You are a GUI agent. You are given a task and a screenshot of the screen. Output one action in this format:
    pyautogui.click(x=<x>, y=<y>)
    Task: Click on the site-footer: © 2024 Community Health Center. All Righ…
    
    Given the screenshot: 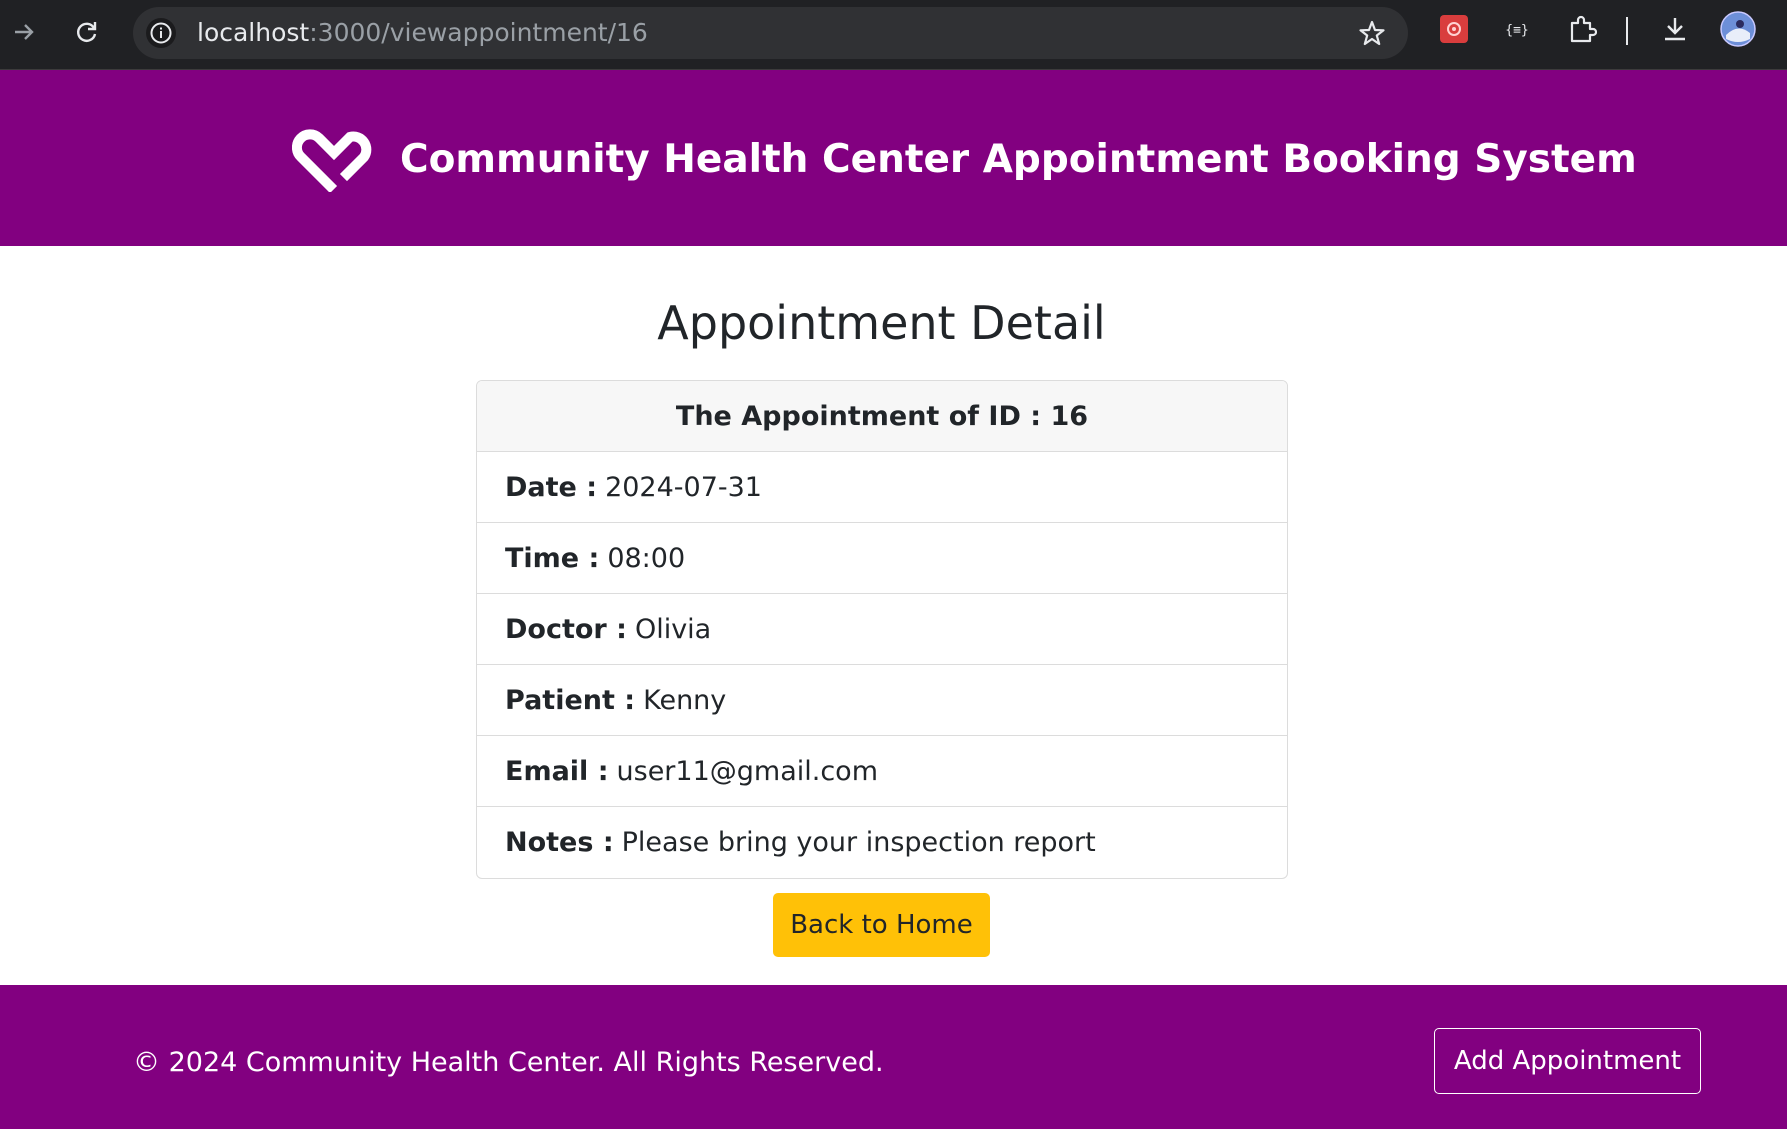 What is the action you would take?
    pyautogui.click(x=893, y=1057)
    